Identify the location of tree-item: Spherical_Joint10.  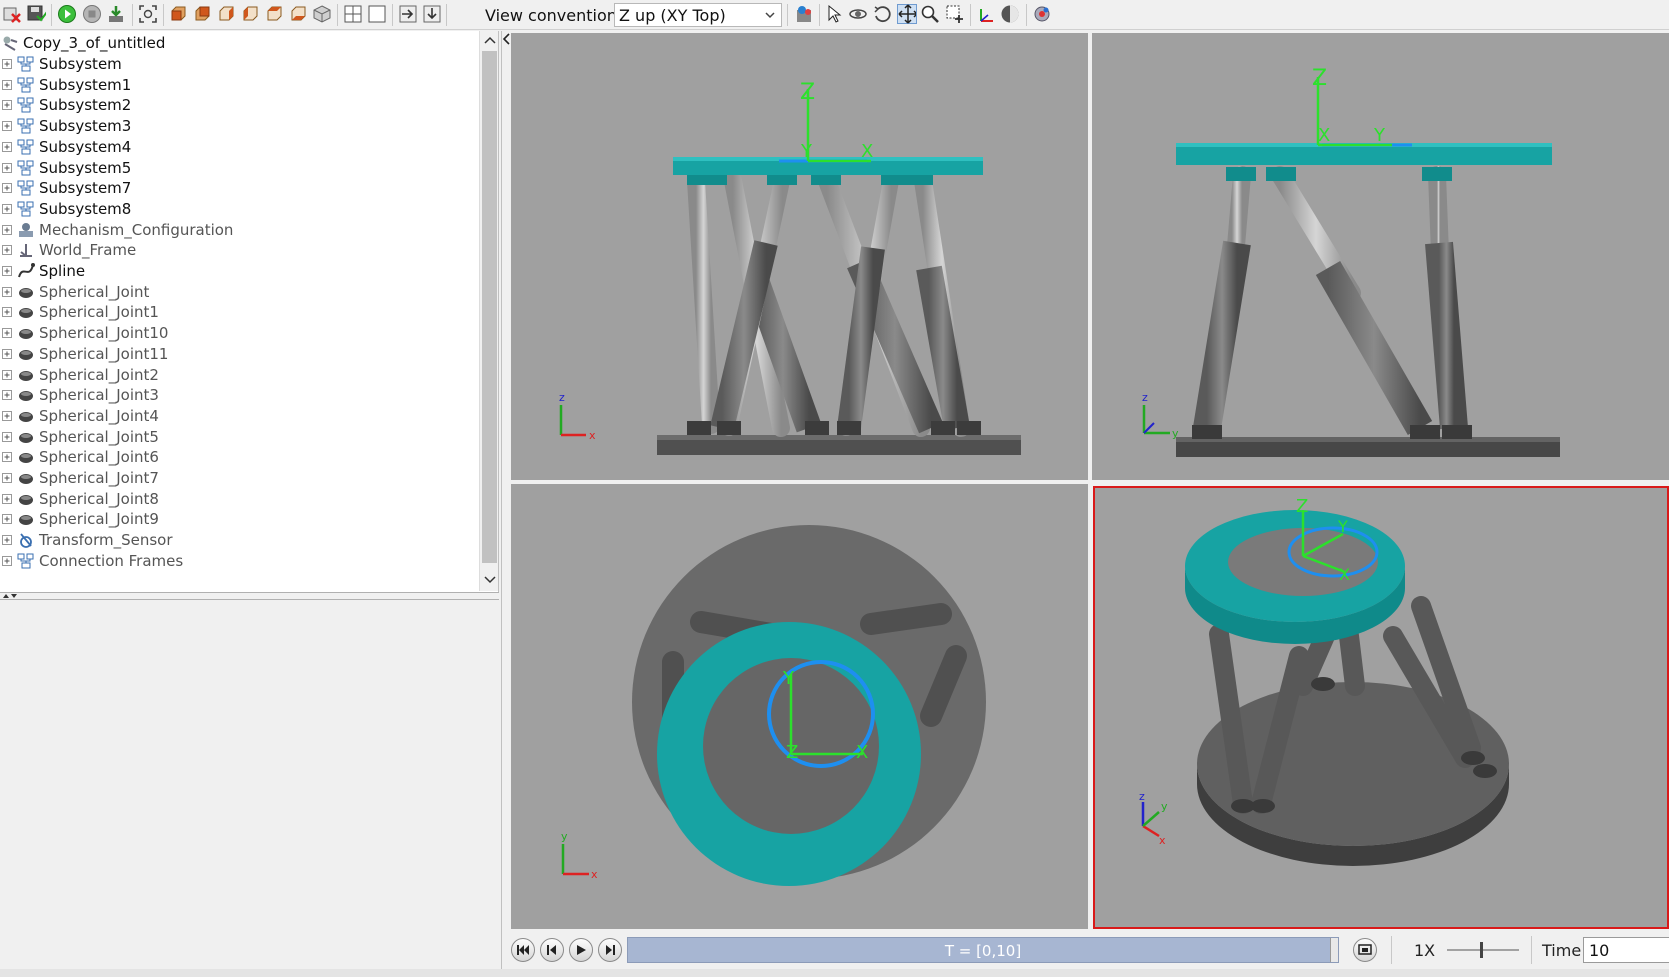
(84, 333).